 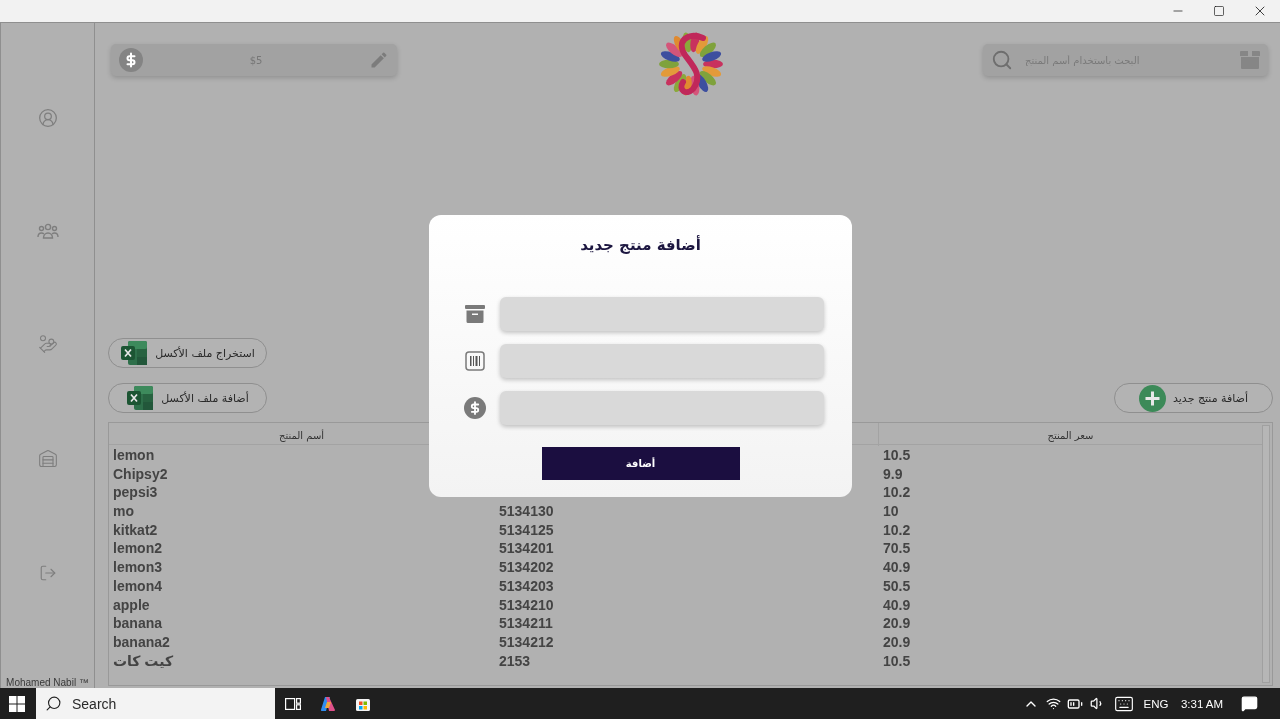 What do you see at coordinates (1218, 11) in the screenshot?
I see `maximize-icon` at bounding box center [1218, 11].